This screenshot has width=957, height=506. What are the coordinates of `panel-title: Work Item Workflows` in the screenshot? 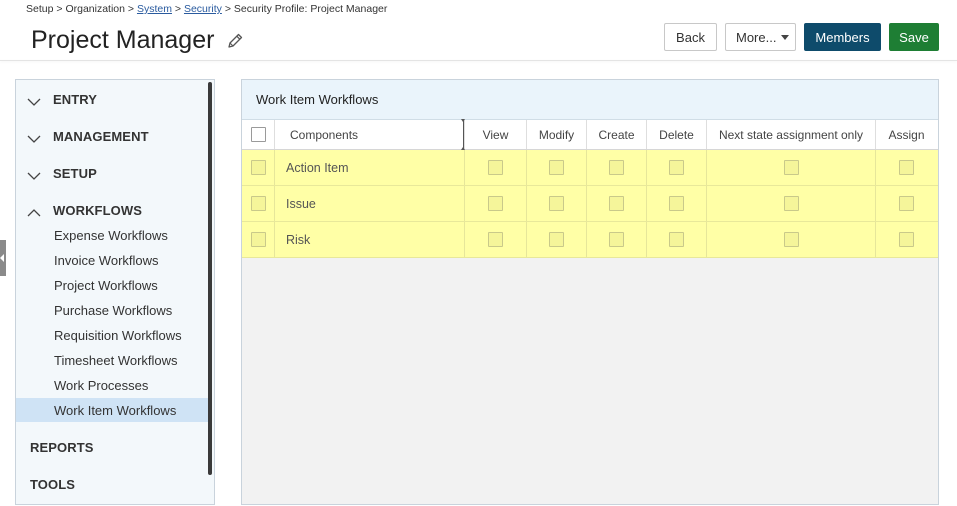 It's located at (590, 100).